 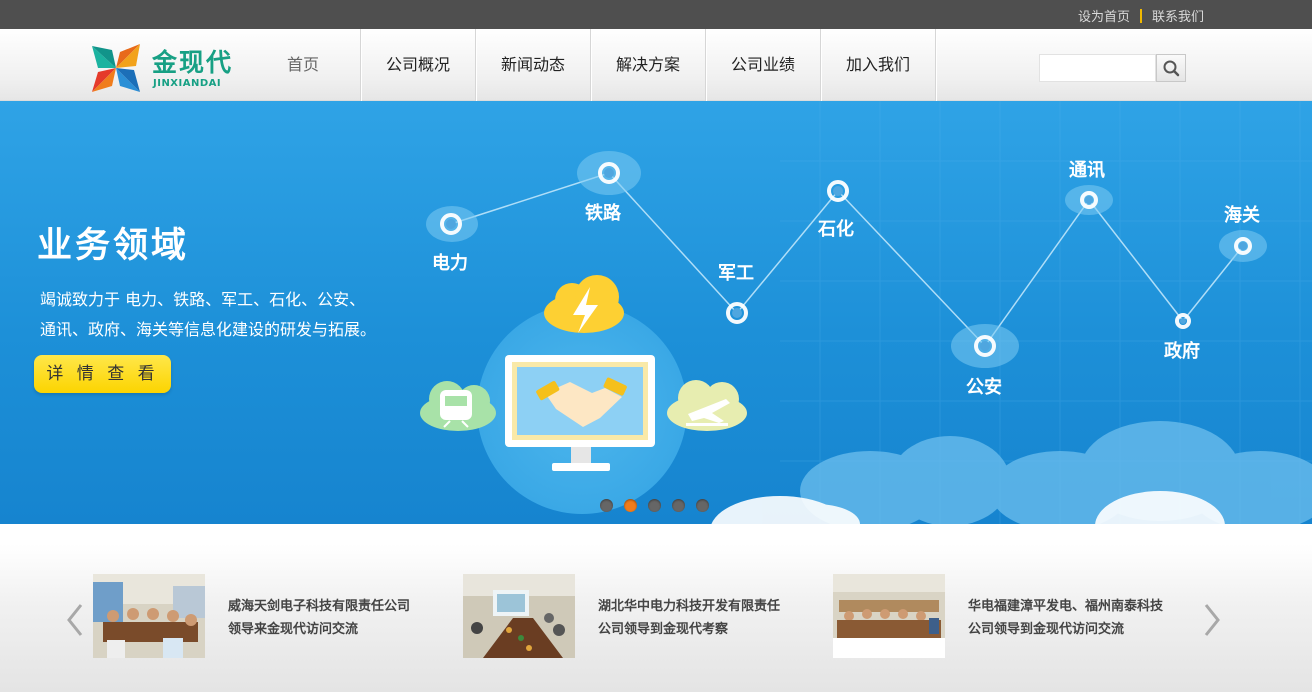 I want to click on top-links: 设为首页 联系我们, so click(x=1141, y=15).